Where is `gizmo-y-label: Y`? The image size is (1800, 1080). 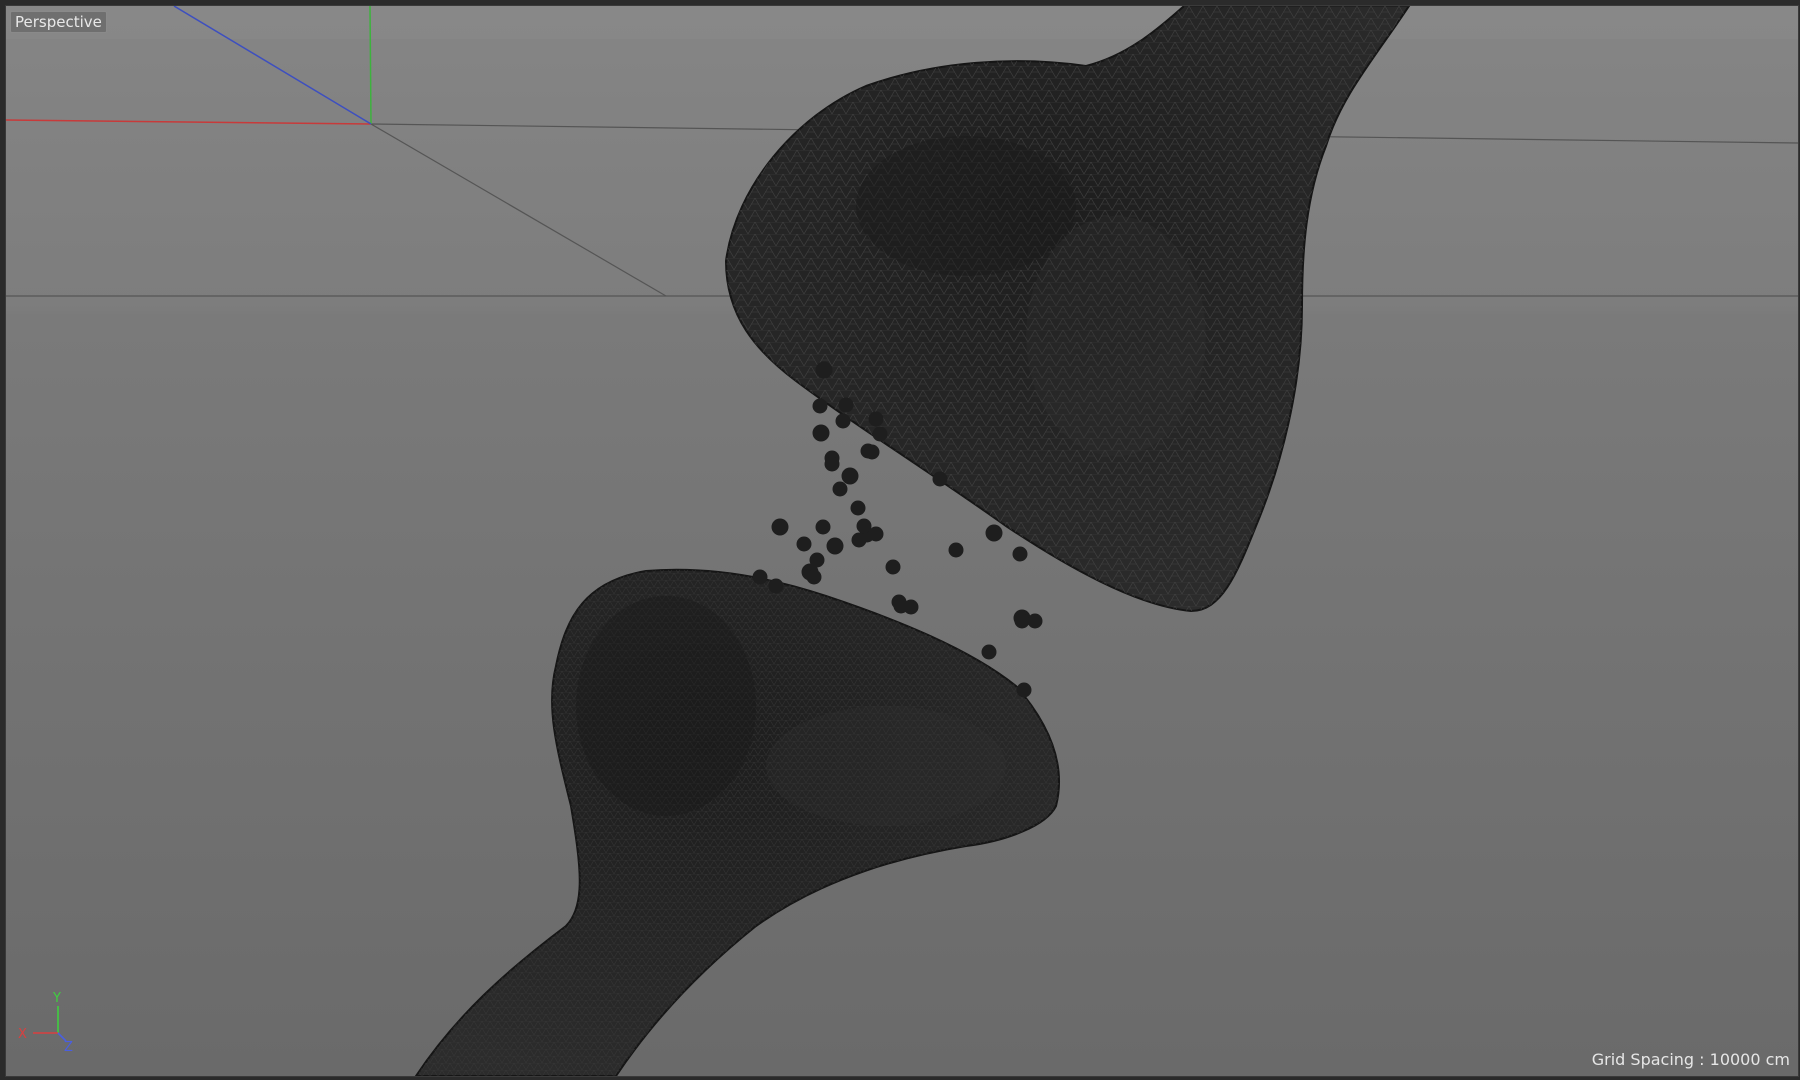
gizmo-y-label: Y is located at coordinates (56, 998).